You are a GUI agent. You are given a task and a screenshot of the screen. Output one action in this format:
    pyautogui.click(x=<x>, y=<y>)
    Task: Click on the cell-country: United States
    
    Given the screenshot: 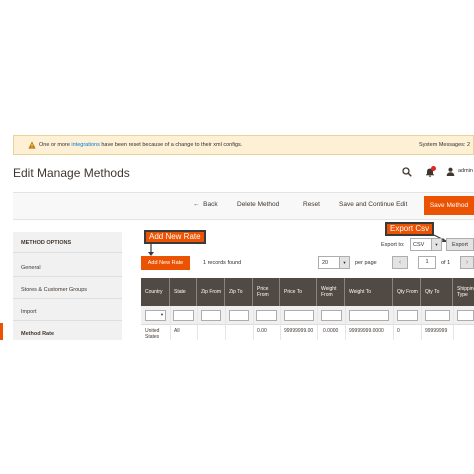 What is the action you would take?
    pyautogui.click(x=152, y=334)
    